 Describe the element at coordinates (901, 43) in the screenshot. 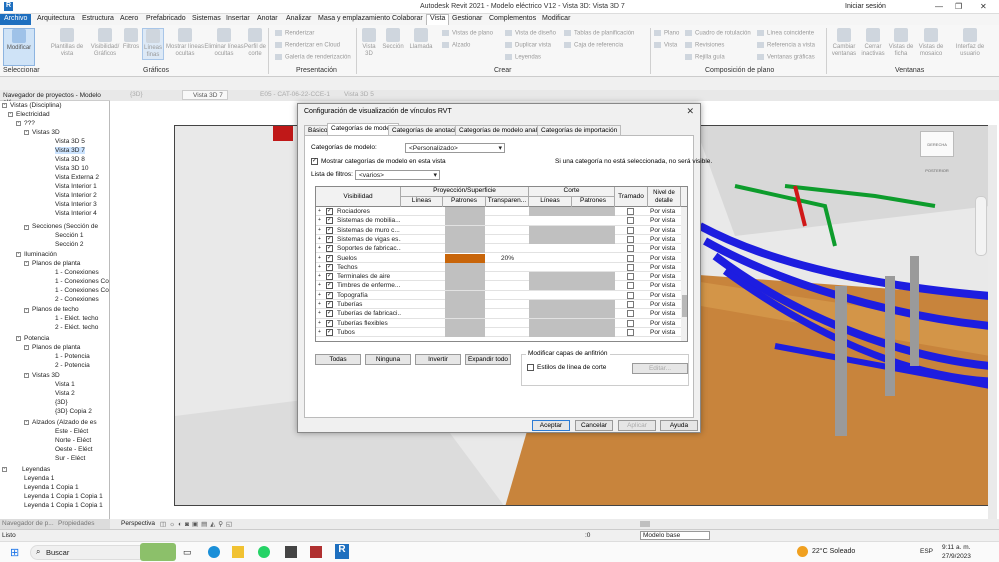

I see `vistas-ficha-button: Vistas de ficha` at that location.